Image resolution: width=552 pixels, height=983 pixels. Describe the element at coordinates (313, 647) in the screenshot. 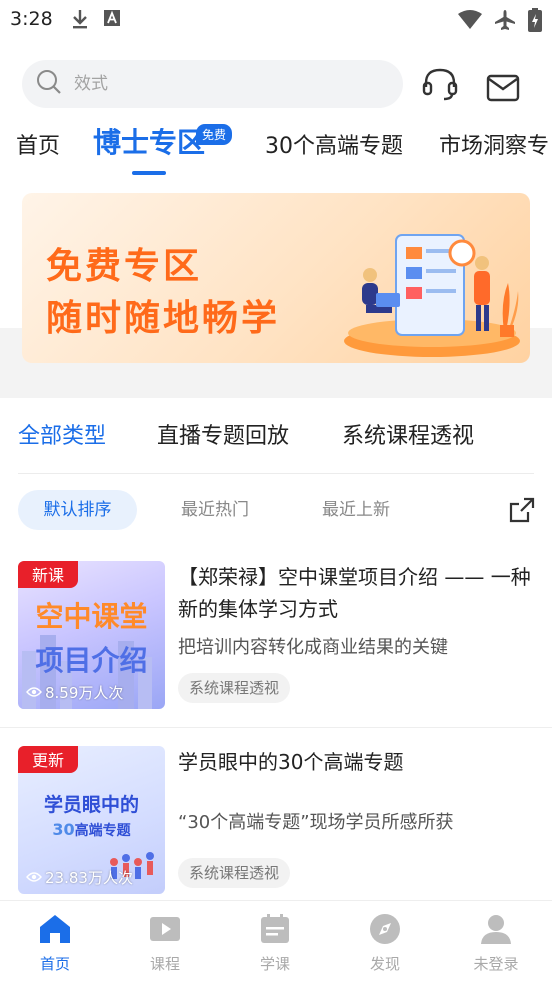

I see `course-subtitle: 把培训内容转化成商业结果的关键` at that location.